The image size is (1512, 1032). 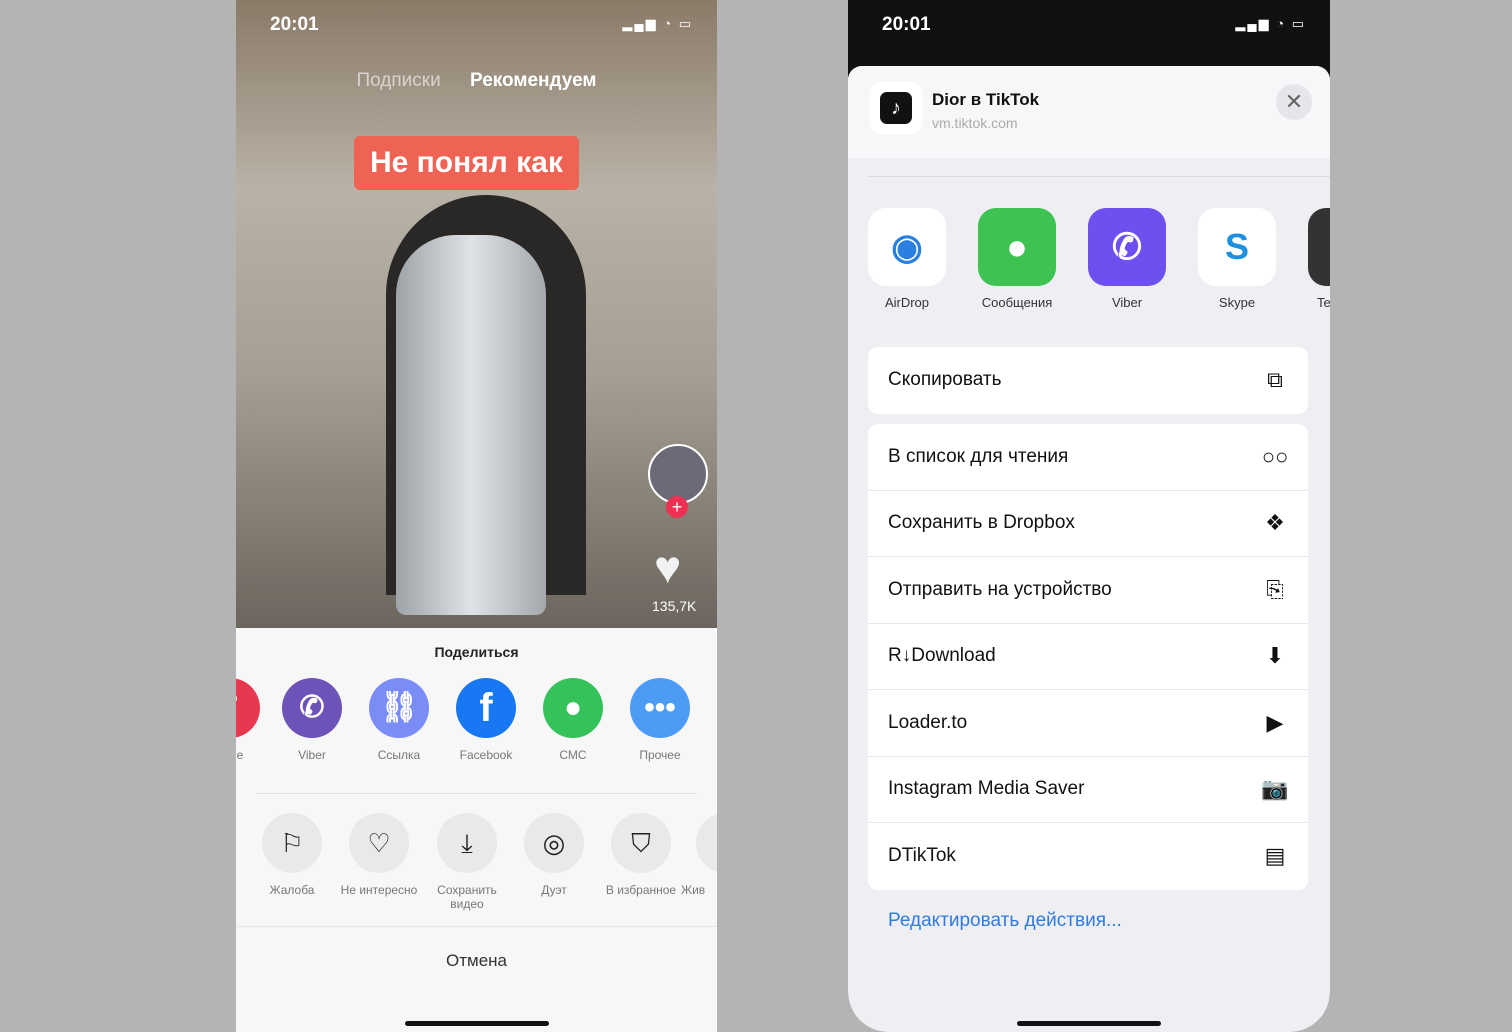 What do you see at coordinates (667, 567) in the screenshot?
I see `like-heart-icon: ♥` at bounding box center [667, 567].